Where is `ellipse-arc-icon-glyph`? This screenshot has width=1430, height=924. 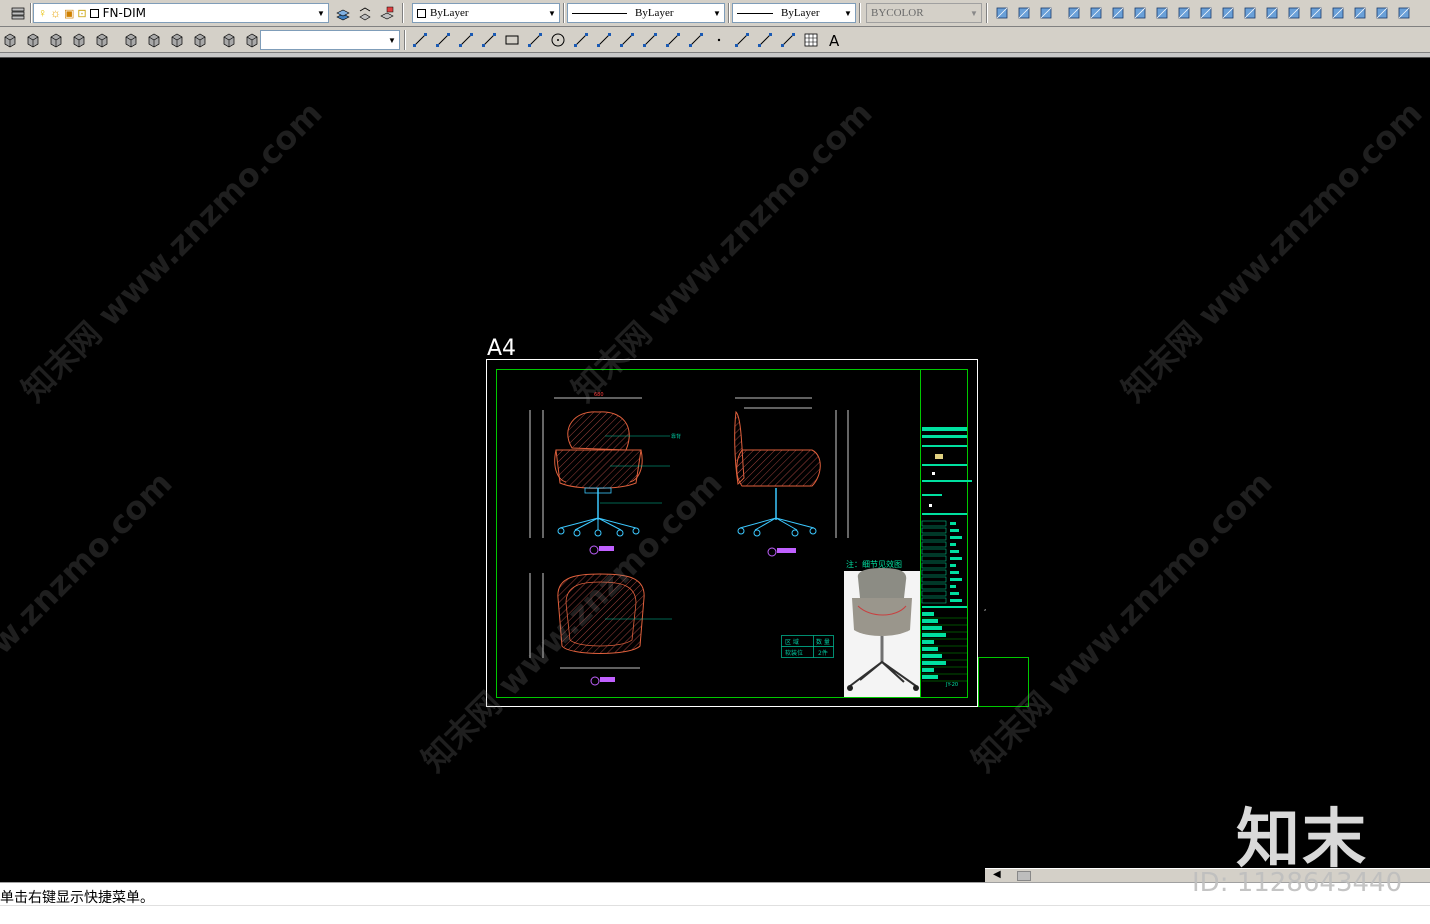 ellipse-arc-icon-glyph is located at coordinates (650, 40).